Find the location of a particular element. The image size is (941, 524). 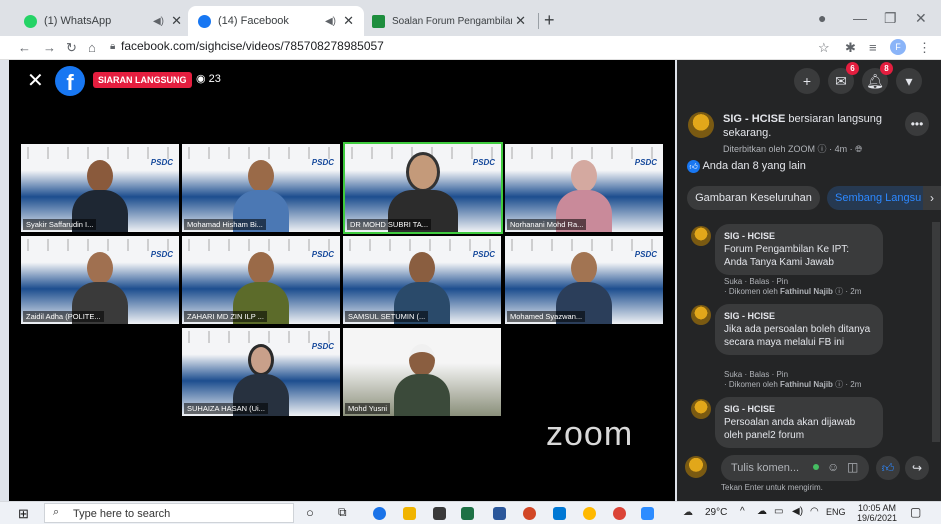

post-options-icon: ••• is located at coordinates (917, 124).